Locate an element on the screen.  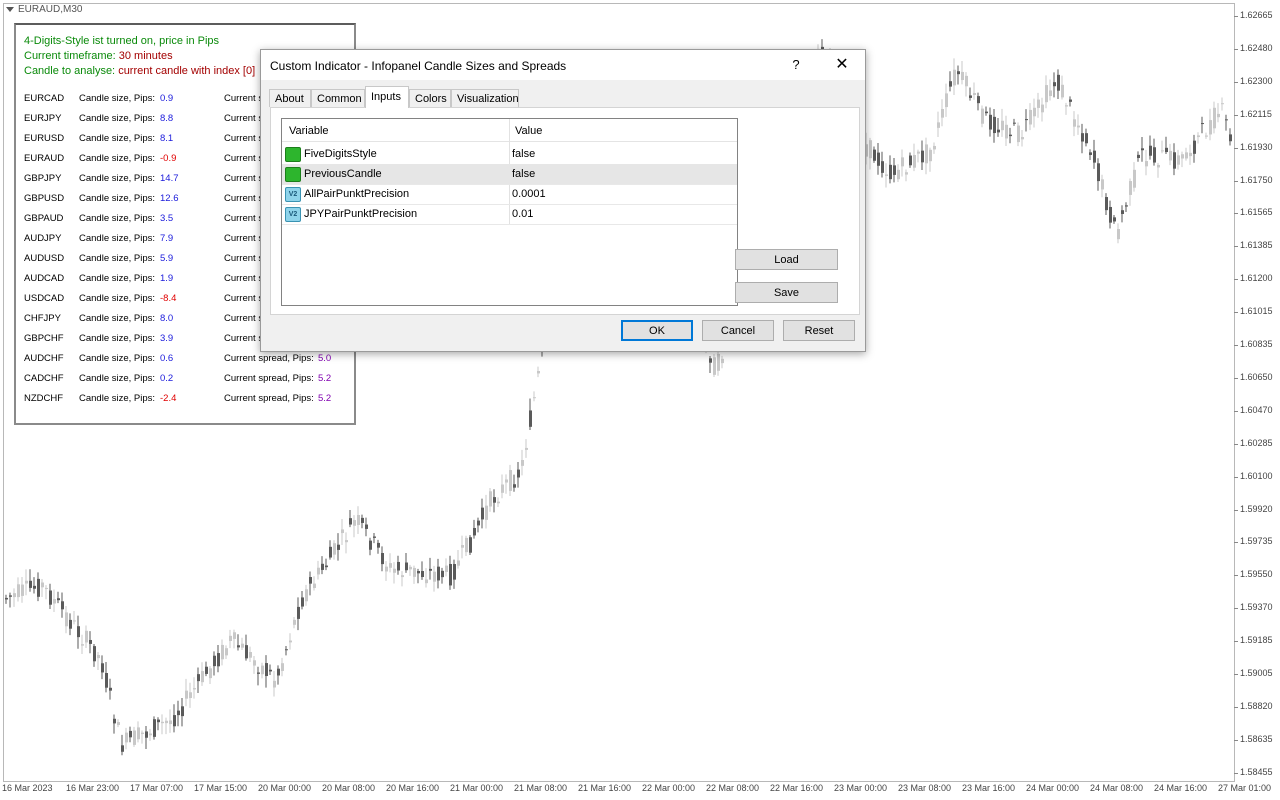
double-param-icon: V2 is located at coordinates (293, 214).